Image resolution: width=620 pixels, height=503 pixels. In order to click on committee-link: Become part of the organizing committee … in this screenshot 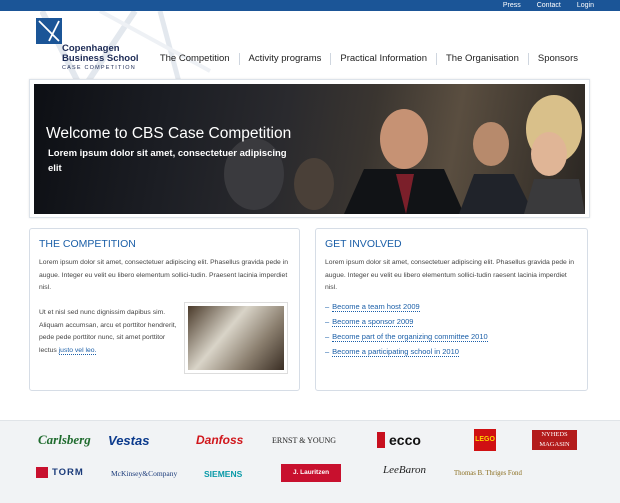, I will do `click(410, 337)`.